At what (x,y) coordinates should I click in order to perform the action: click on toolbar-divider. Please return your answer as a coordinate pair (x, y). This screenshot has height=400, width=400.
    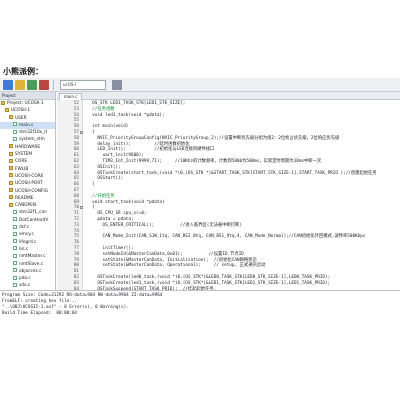
    Looking at the image, I should click on (53, 85).